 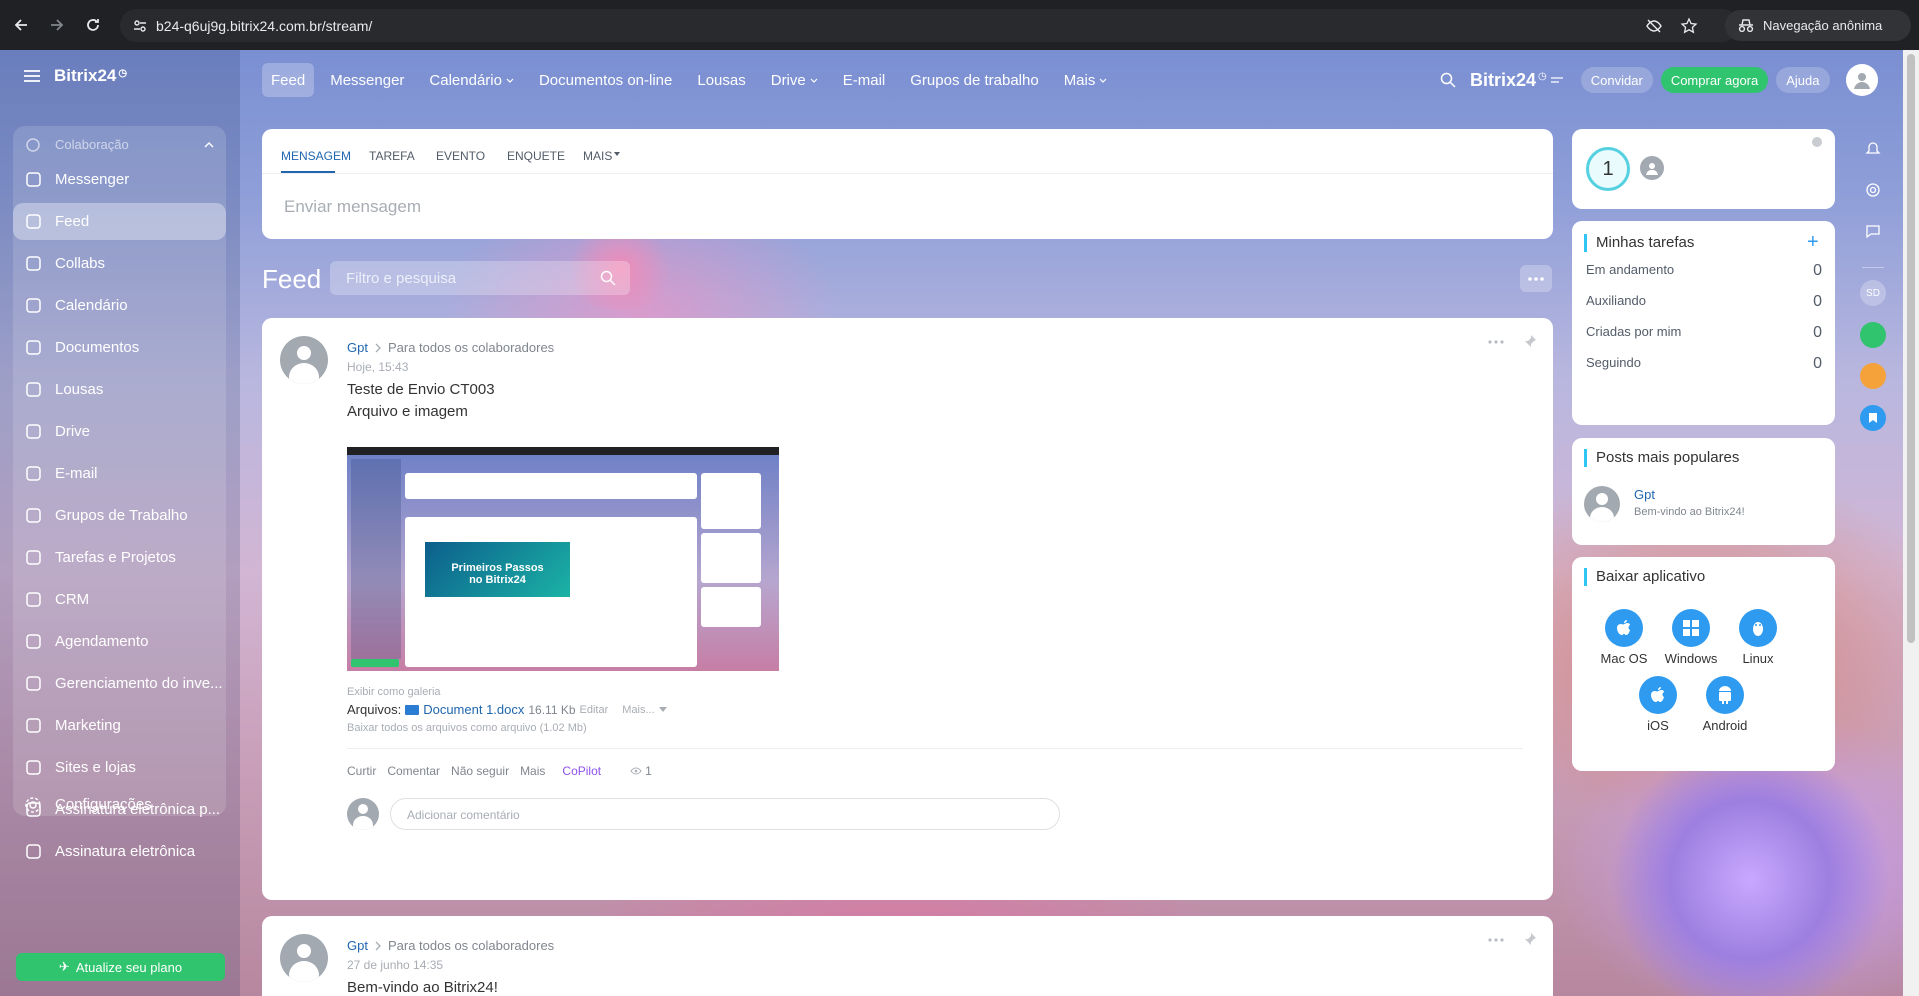 What do you see at coordinates (119, 641) in the screenshot?
I see `sidebar-item-agendamento: Agendamento` at bounding box center [119, 641].